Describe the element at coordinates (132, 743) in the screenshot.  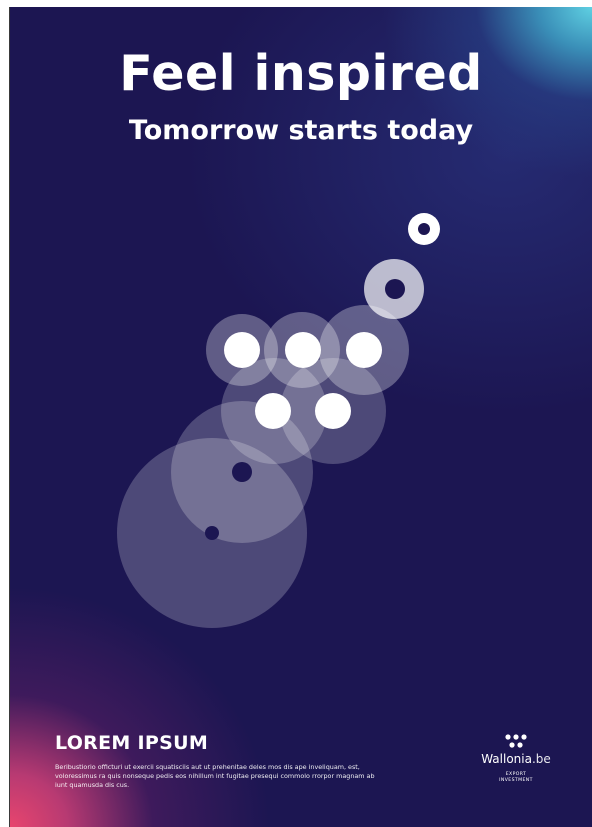
I see `footer-title: LOREM IPSUM` at that location.